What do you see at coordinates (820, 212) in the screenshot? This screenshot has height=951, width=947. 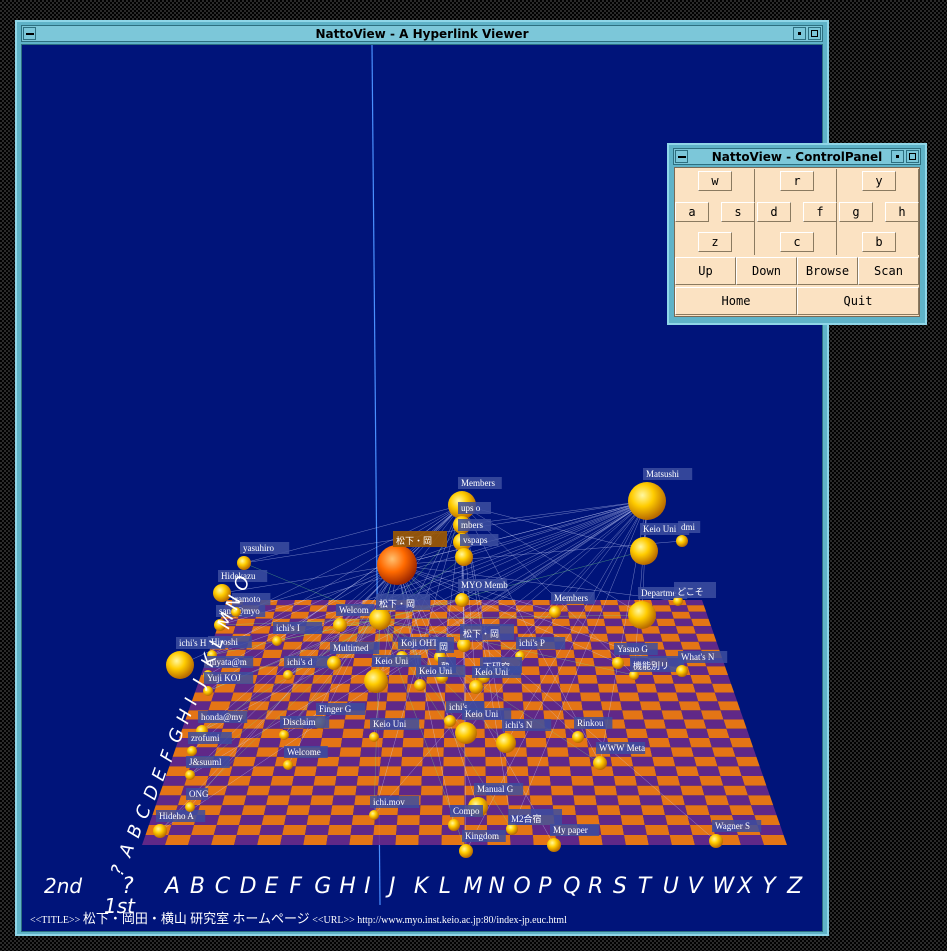 I see `key-f-button: f` at bounding box center [820, 212].